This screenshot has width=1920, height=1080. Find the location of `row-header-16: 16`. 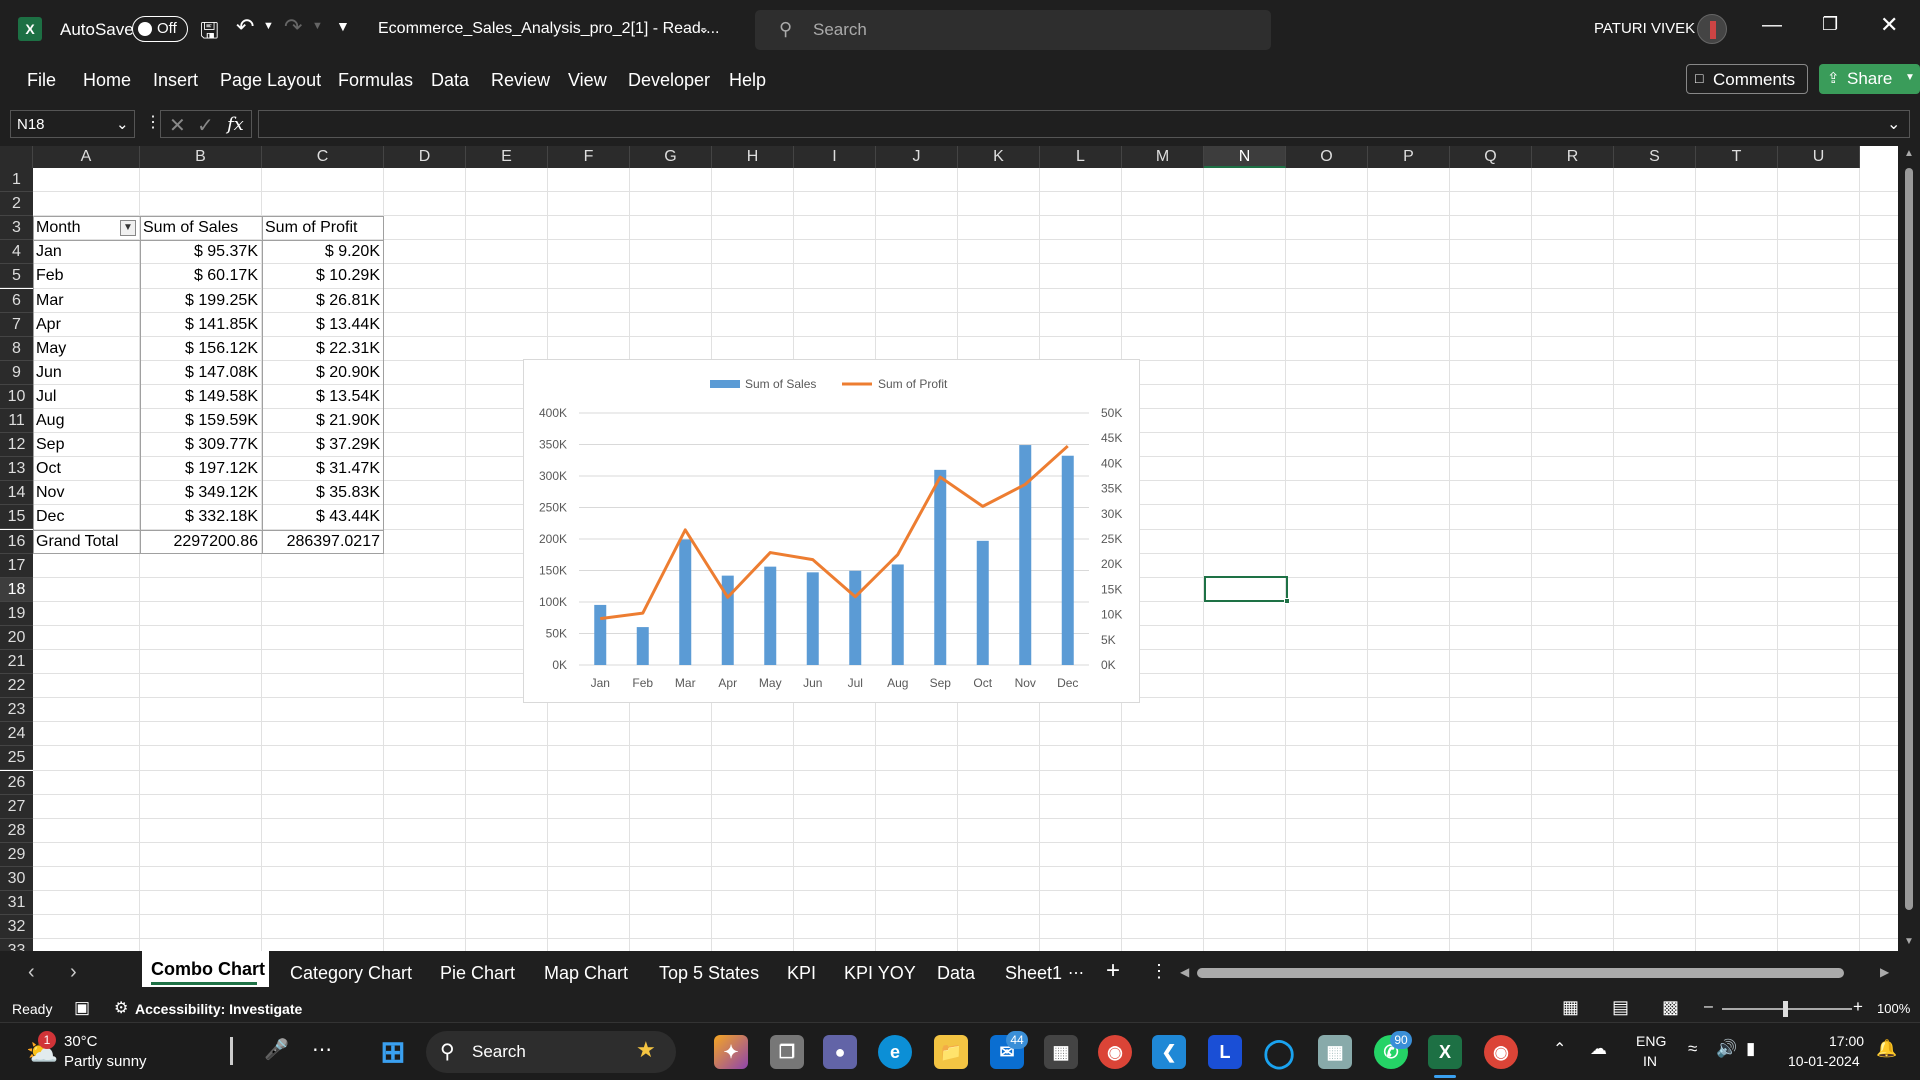

row-header-16: 16 is located at coordinates (16, 541).